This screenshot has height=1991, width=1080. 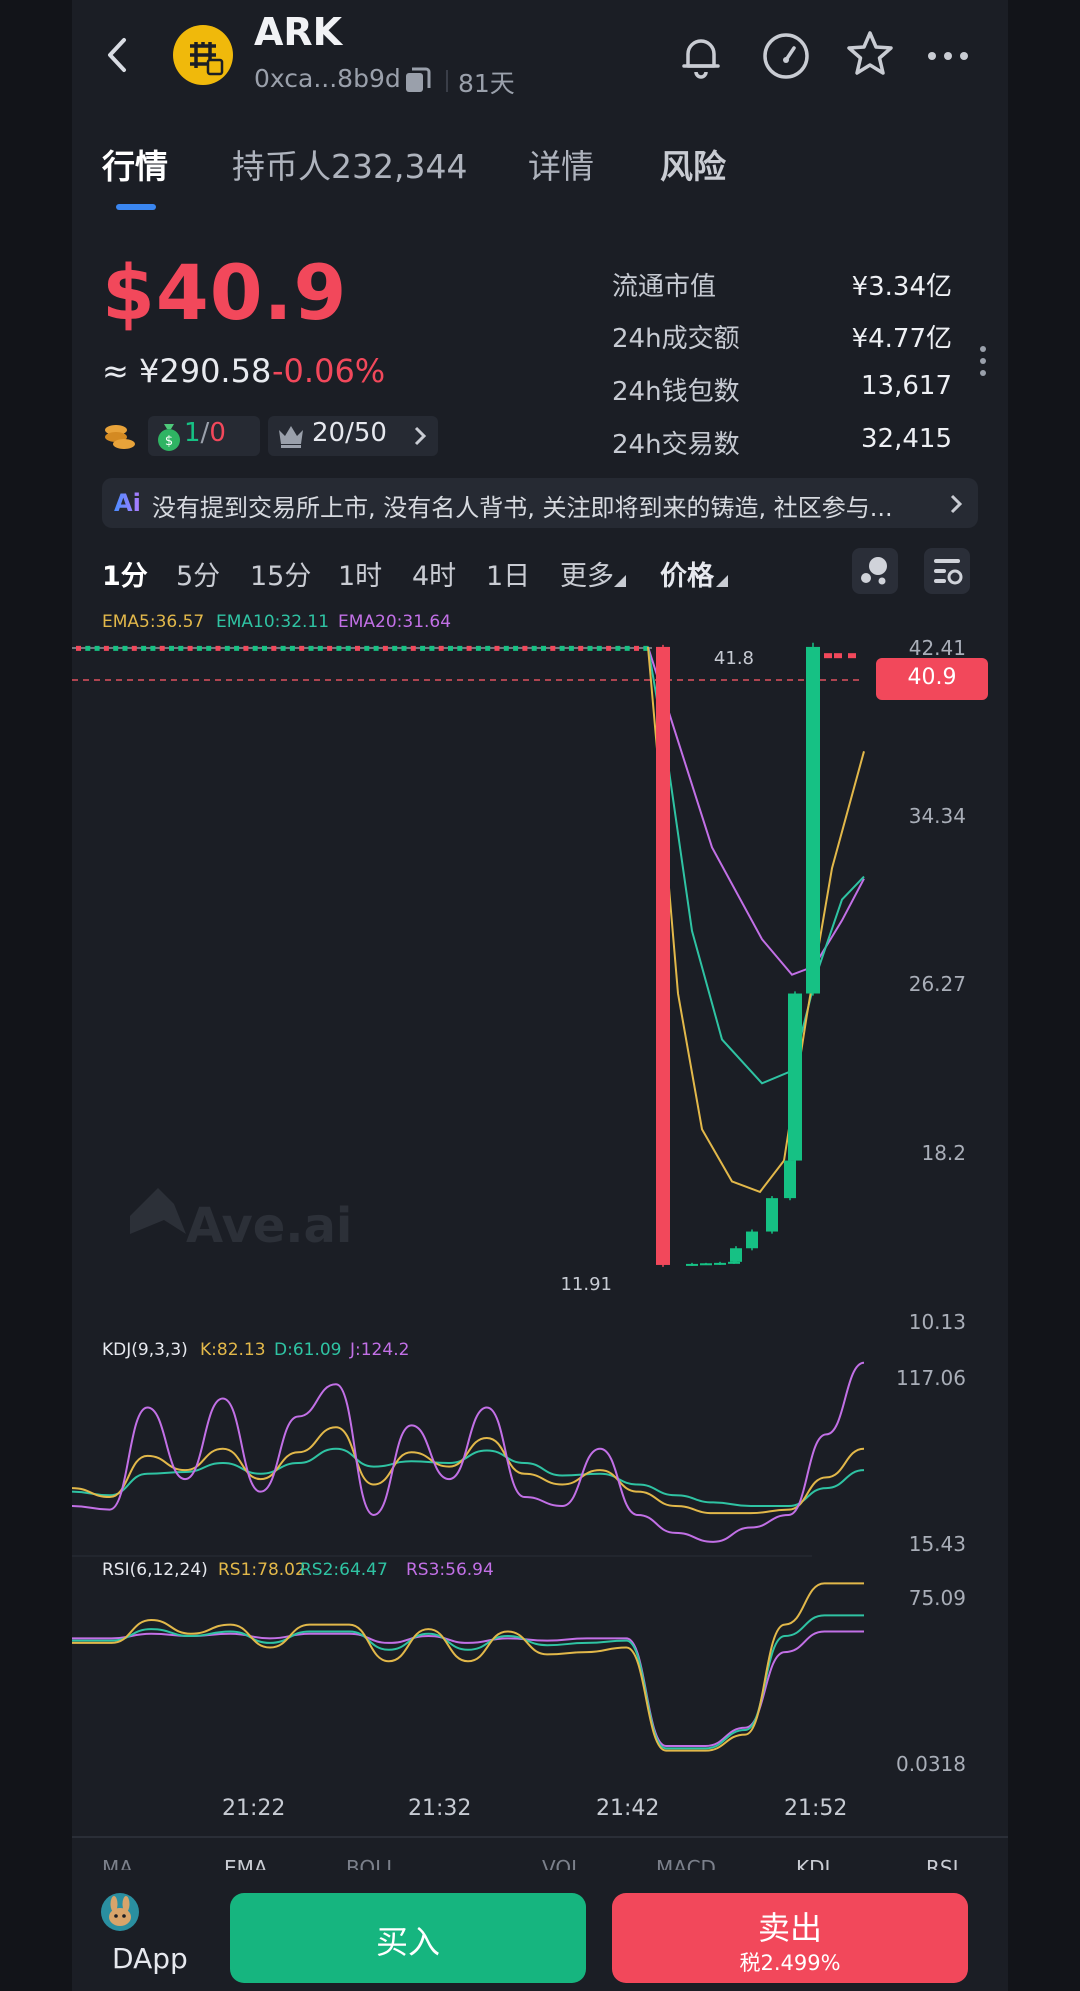 I want to click on favorite-button, so click(x=870, y=54).